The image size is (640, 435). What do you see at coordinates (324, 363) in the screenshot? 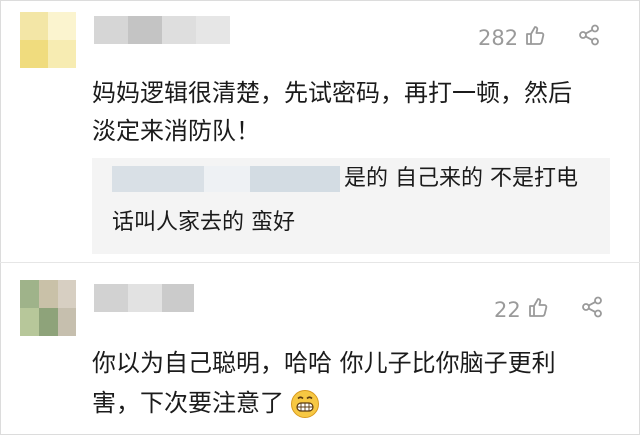
I see `comment-text-line: 你以为自己聪明，哈哈 你儿子比你脑子更利` at bounding box center [324, 363].